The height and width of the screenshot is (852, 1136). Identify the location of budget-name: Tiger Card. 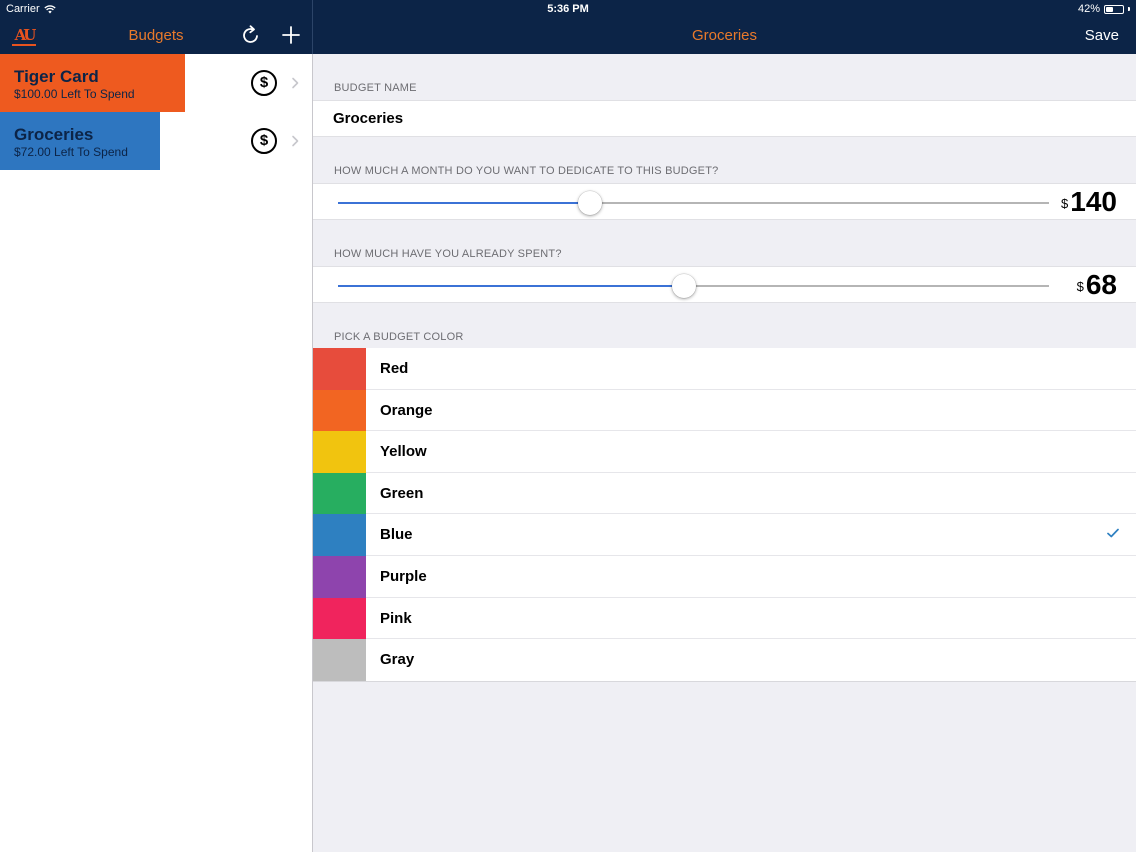
(56, 76).